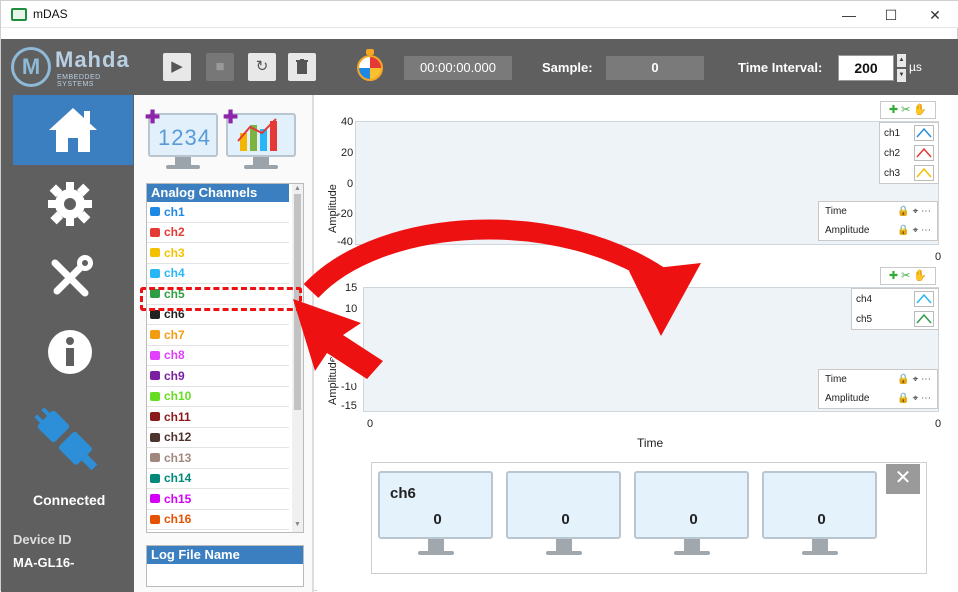 The height and width of the screenshot is (592, 958). I want to click on channel-list-scrollbar: ▲ ▼, so click(297, 358).